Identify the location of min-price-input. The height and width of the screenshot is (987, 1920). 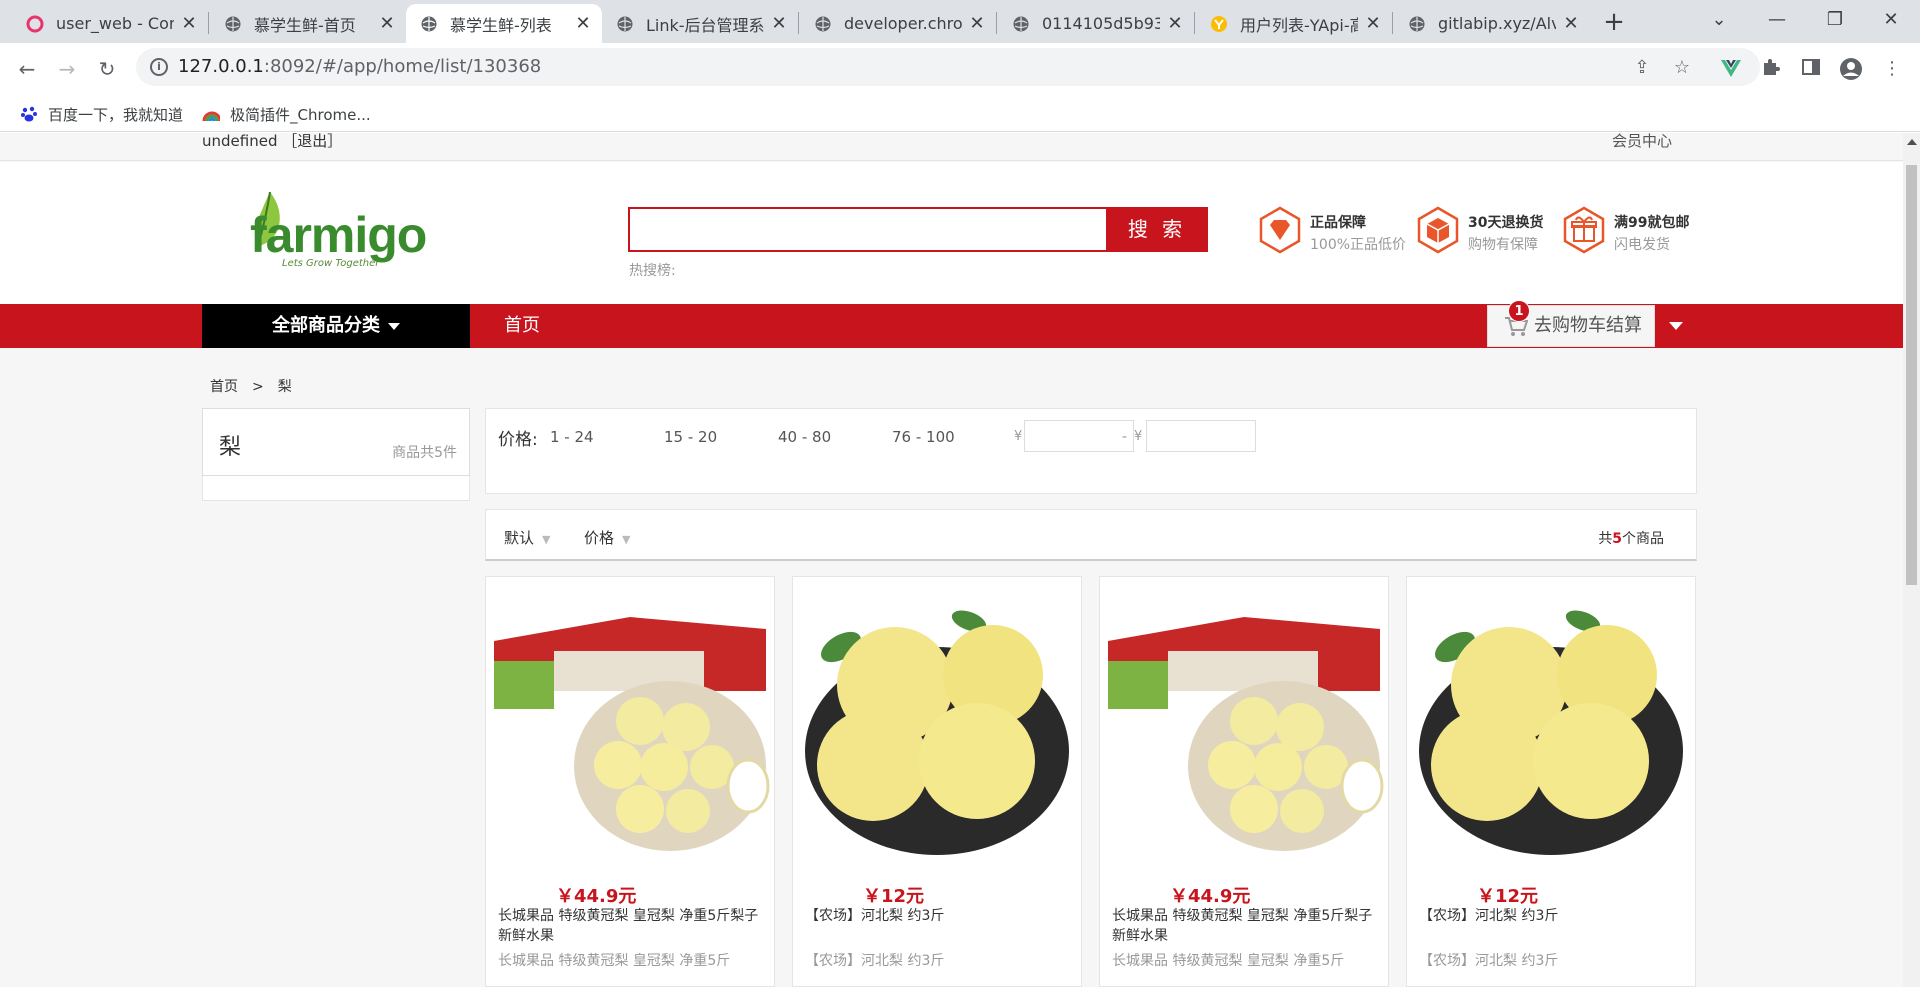
(1079, 436).